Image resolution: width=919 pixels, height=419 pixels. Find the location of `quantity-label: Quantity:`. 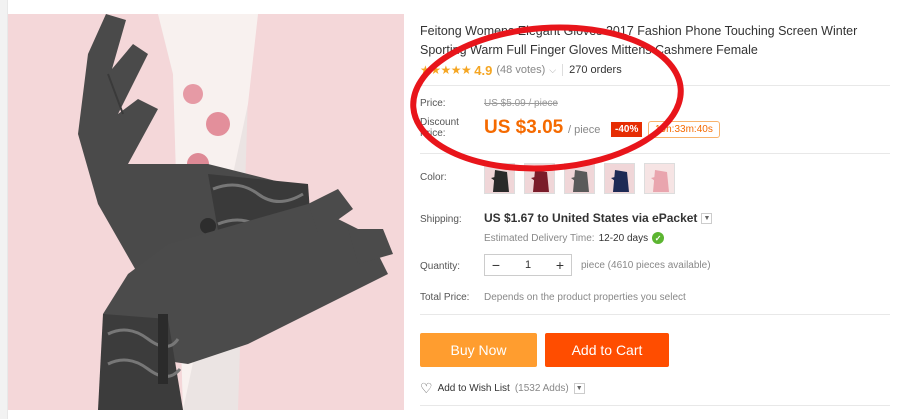

quantity-label: Quantity: is located at coordinates (440, 266).